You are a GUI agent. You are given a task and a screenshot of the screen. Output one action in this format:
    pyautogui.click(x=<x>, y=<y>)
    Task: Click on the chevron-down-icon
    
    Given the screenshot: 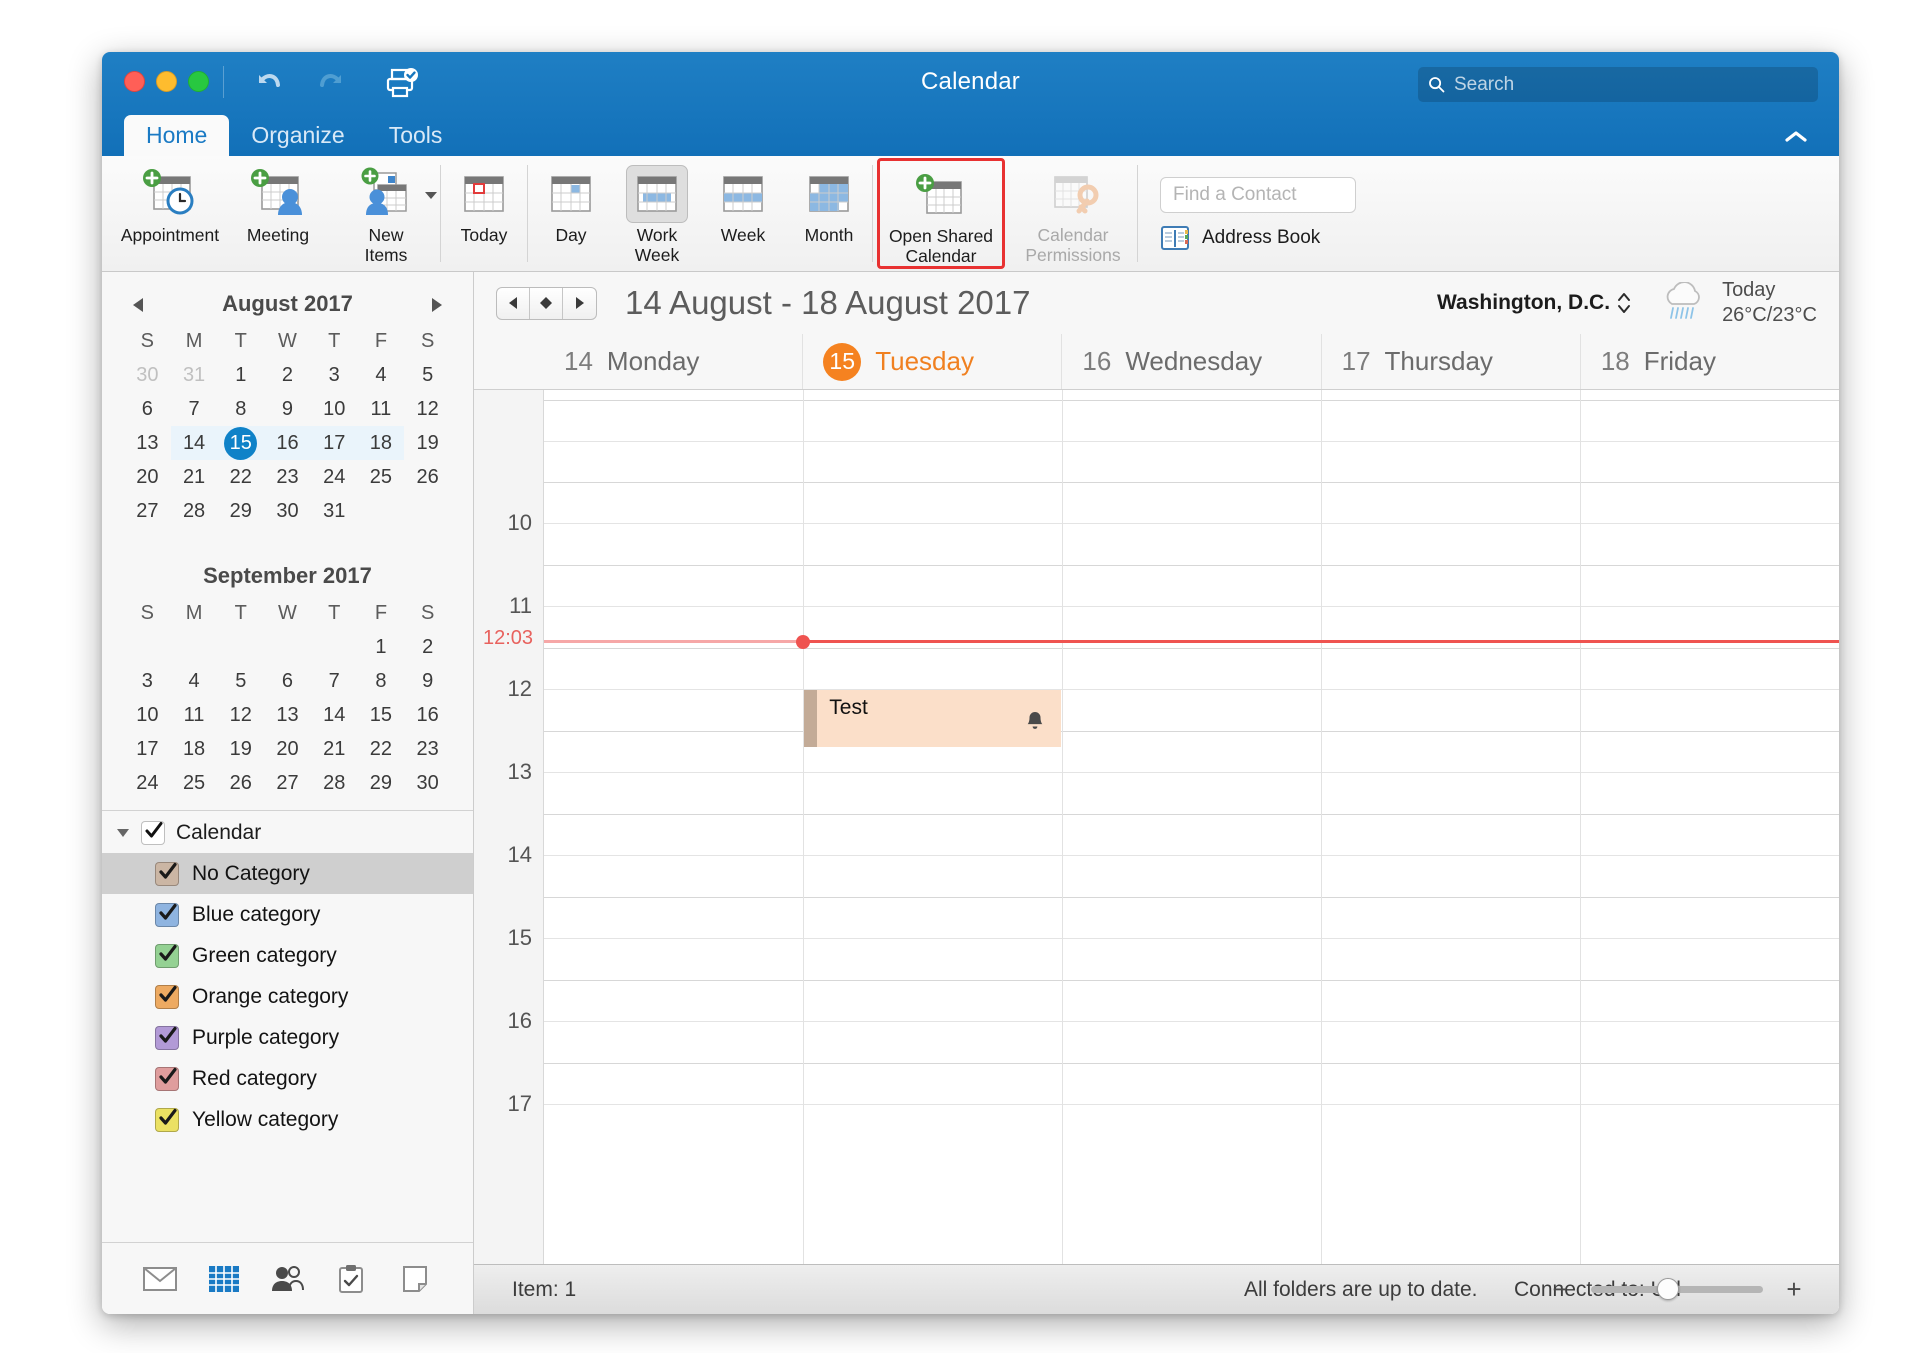 What is the action you would take?
    pyautogui.click(x=431, y=197)
    